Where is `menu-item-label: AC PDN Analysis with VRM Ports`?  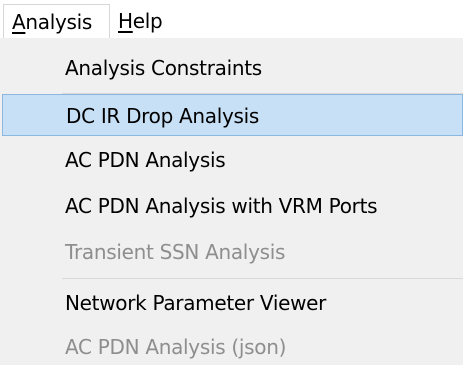 menu-item-label: AC PDN Analysis with VRM Ports is located at coordinates (221, 206).